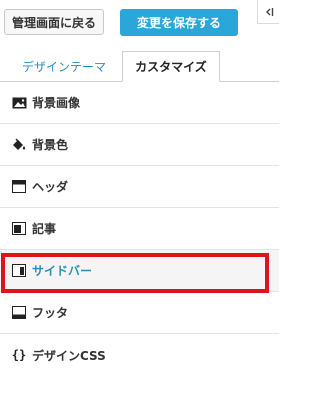 This screenshot has width=320, height=396. I want to click on image-icon, so click(19, 103).